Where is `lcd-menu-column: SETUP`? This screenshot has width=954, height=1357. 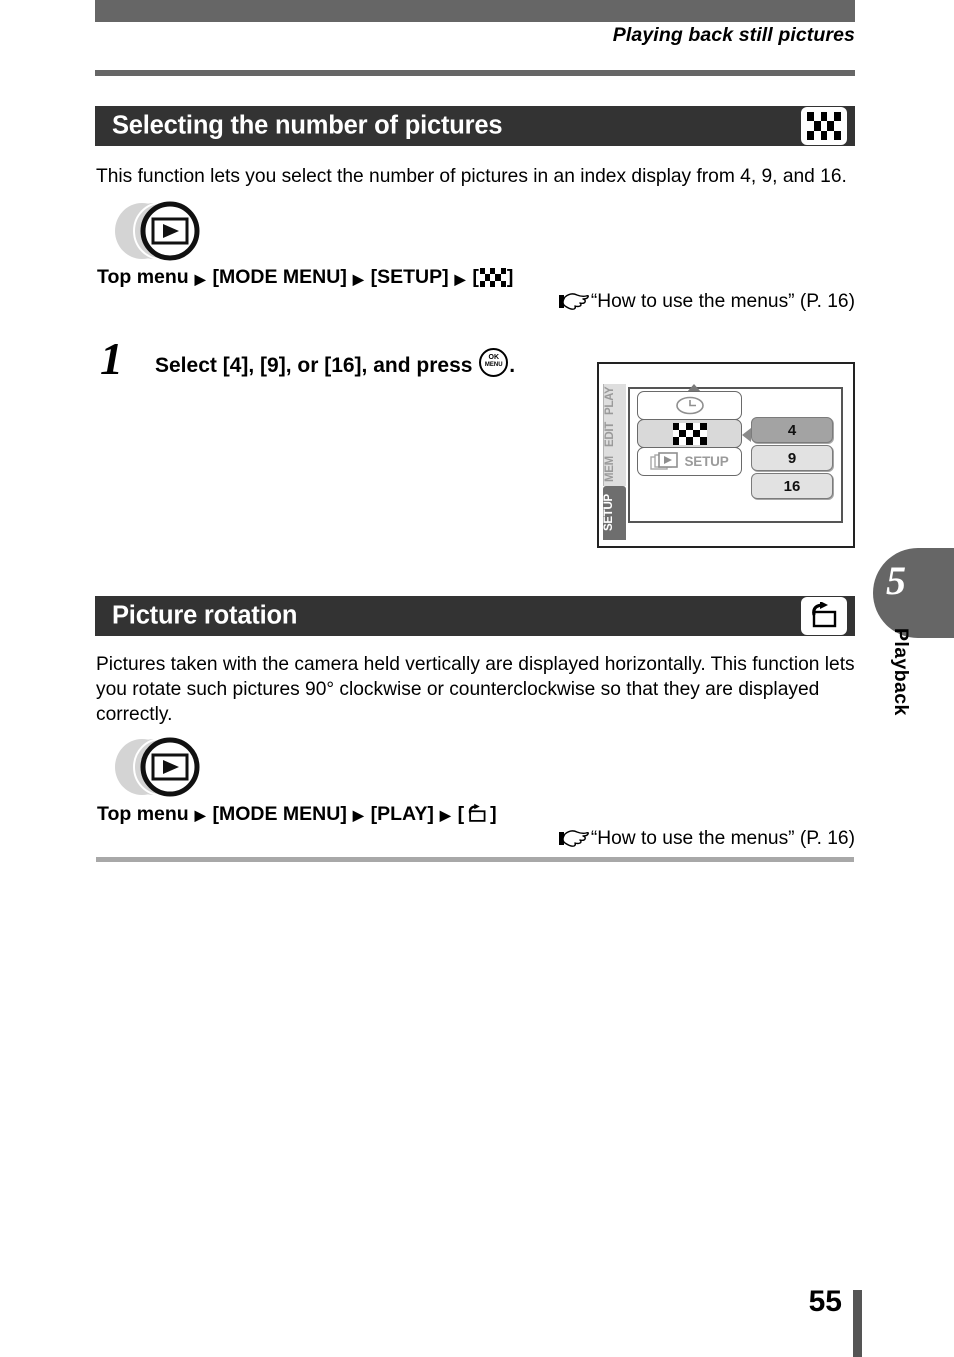 lcd-menu-column: SETUP is located at coordinates (689, 433).